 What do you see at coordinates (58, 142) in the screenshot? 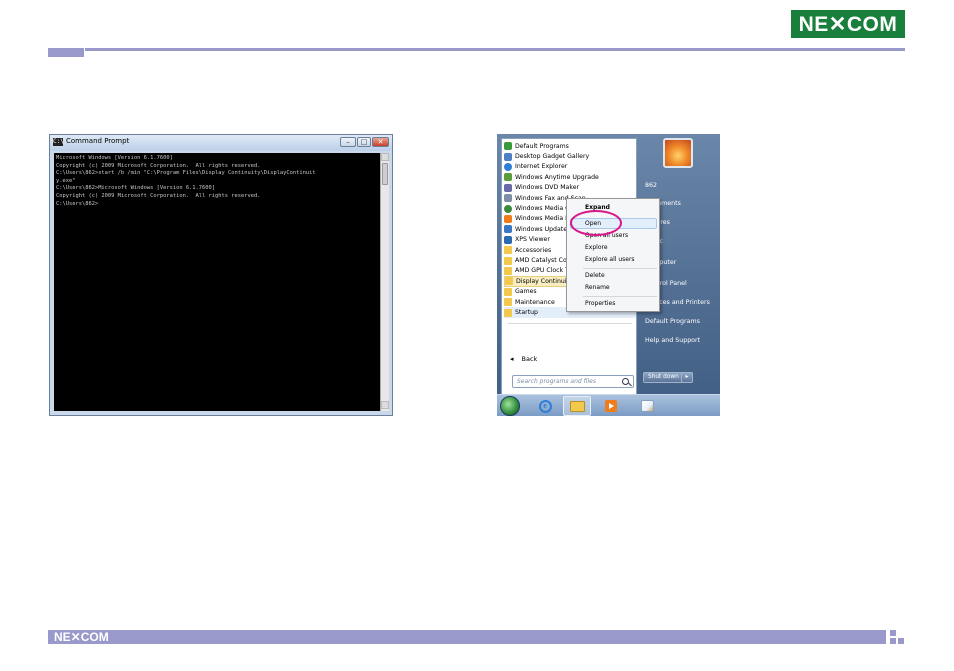
I see `cmd-icon: C:\` at bounding box center [58, 142].